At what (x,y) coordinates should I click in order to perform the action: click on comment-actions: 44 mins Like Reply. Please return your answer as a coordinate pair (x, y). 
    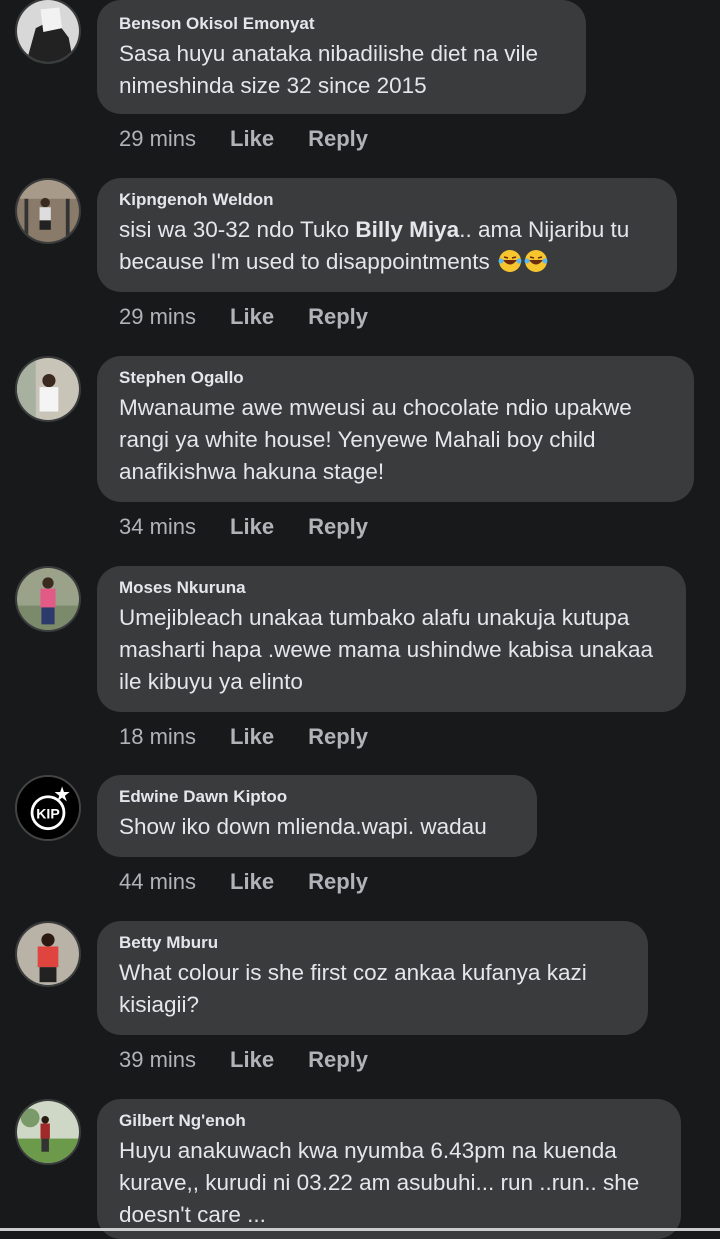
    Looking at the image, I should click on (243, 882).